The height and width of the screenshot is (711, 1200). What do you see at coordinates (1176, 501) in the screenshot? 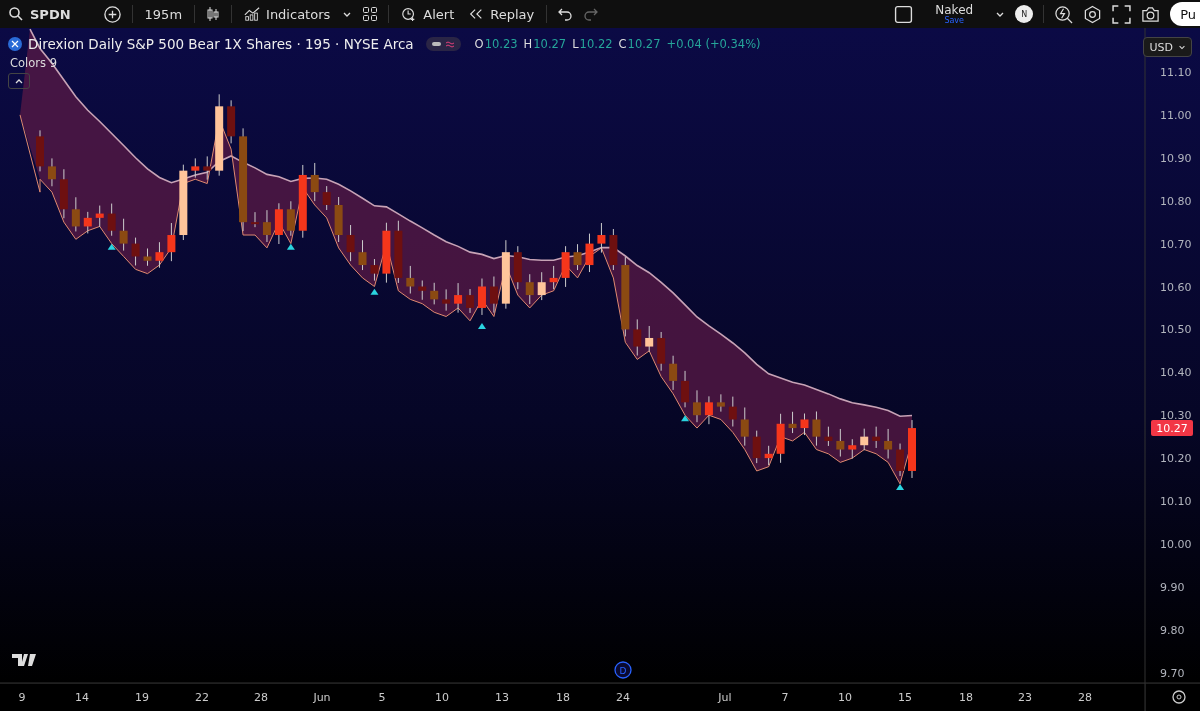
I see `price-axis-label: 10.10` at bounding box center [1176, 501].